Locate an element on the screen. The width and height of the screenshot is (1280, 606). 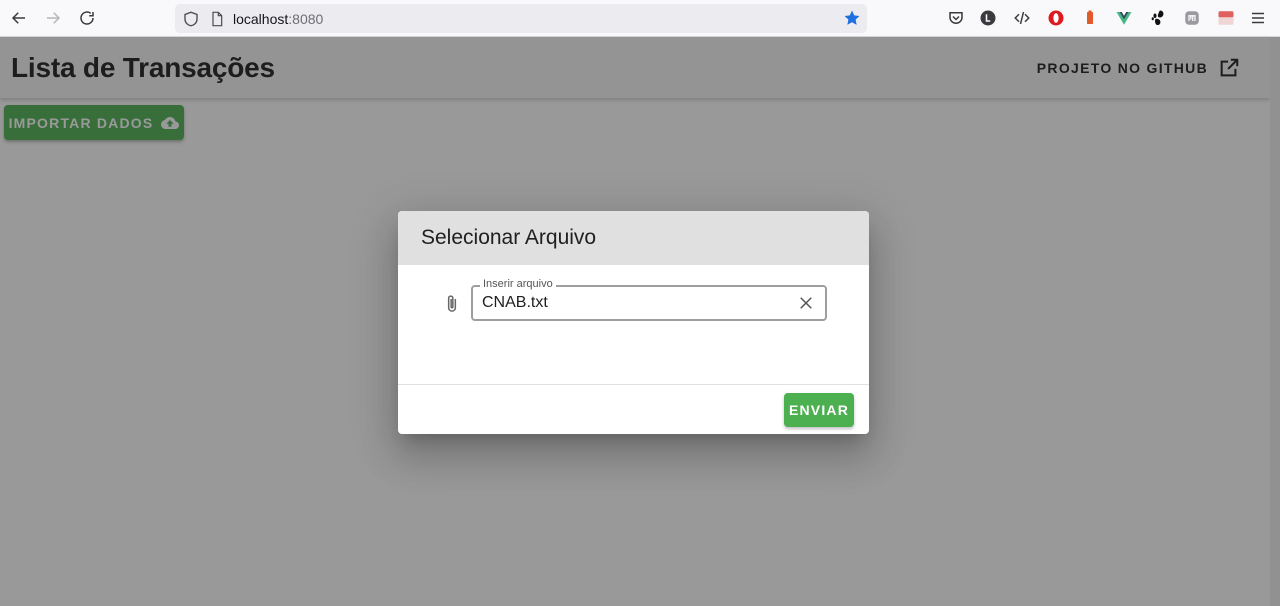
forward-button is located at coordinates (53, 18).